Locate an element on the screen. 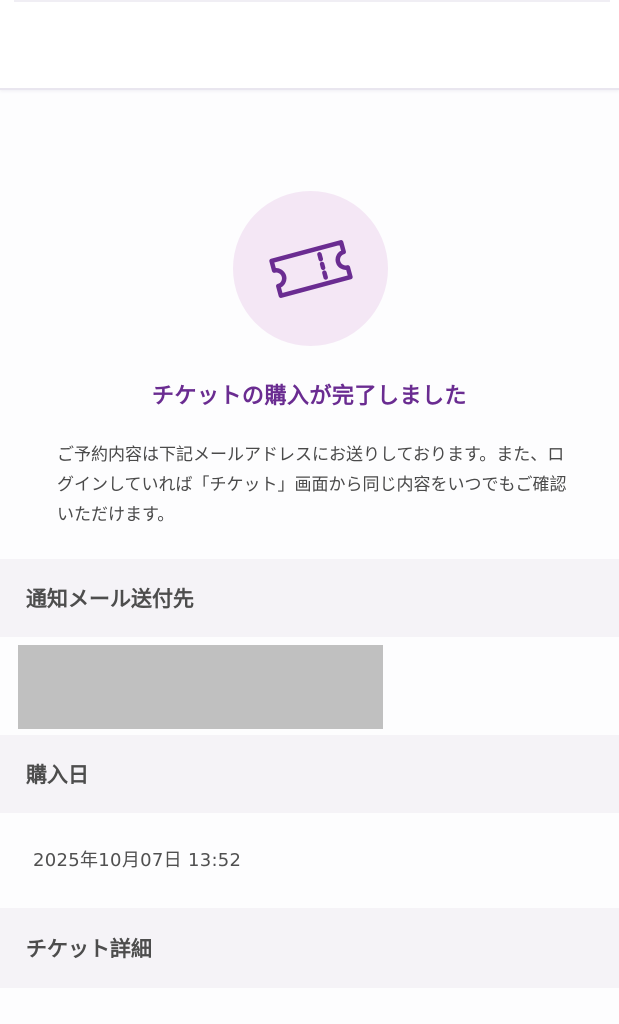 The width and height of the screenshot is (619, 1024). ticket-icon is located at coordinates (310, 268).